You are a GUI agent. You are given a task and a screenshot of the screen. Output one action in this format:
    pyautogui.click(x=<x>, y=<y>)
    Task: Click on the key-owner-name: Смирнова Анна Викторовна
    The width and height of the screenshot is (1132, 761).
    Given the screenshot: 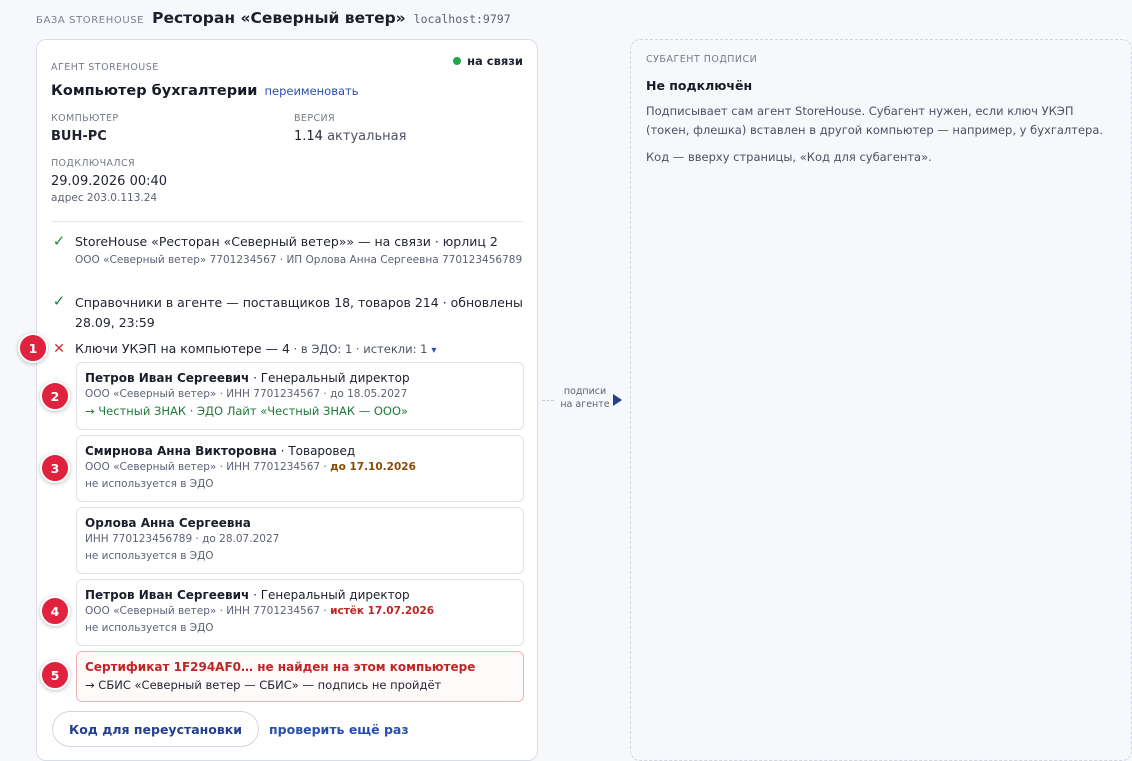 What is the action you would take?
    pyautogui.click(x=181, y=451)
    